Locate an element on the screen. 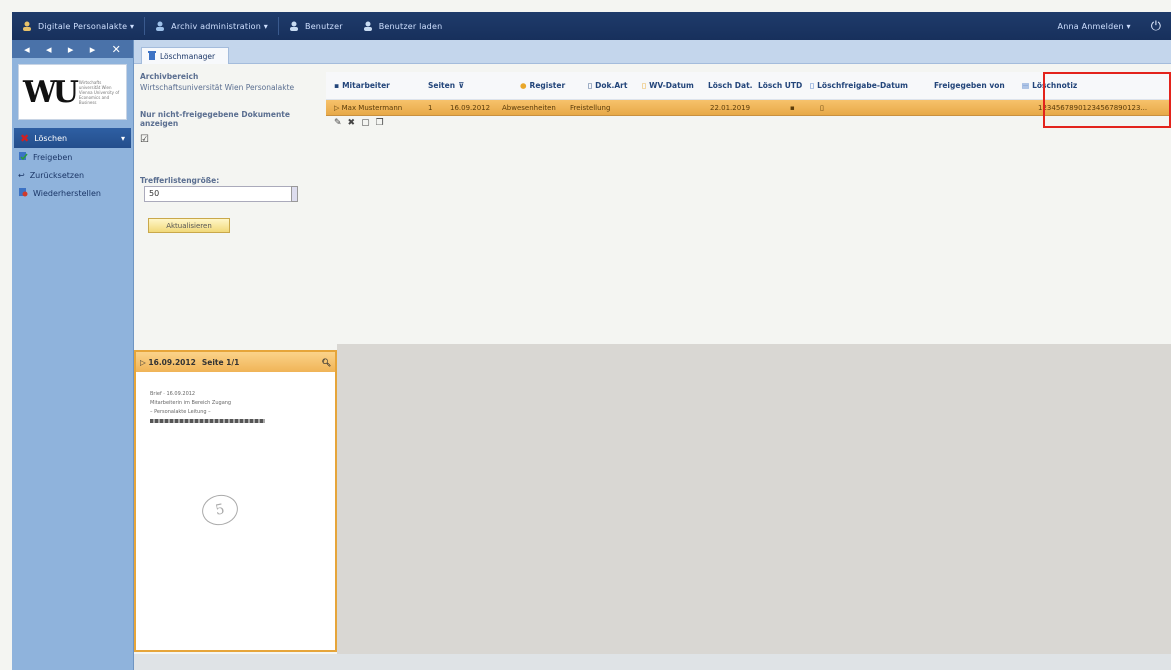 The image size is (1171, 670). menu2-label: Archiv administration ▾ is located at coordinates (219, 26).